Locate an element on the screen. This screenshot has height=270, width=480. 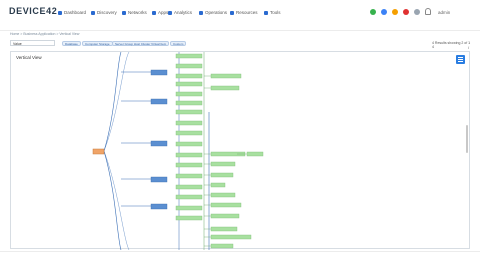
nav-label: Apps is located at coordinates (163, 12).